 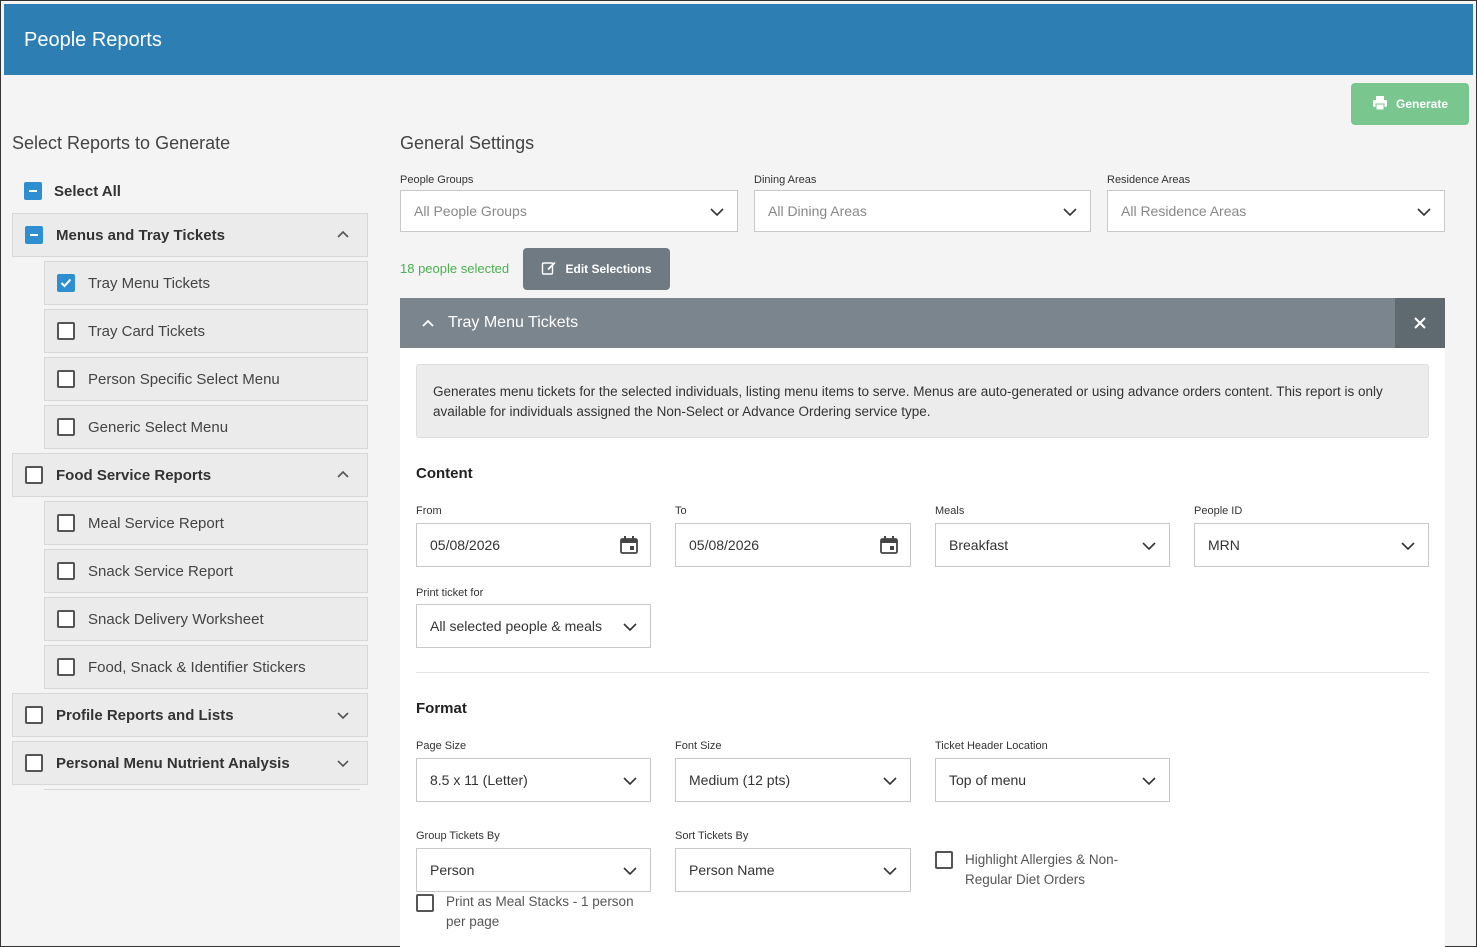 I want to click on report-item-meal-service-report: Meal Service Report, so click(x=206, y=523).